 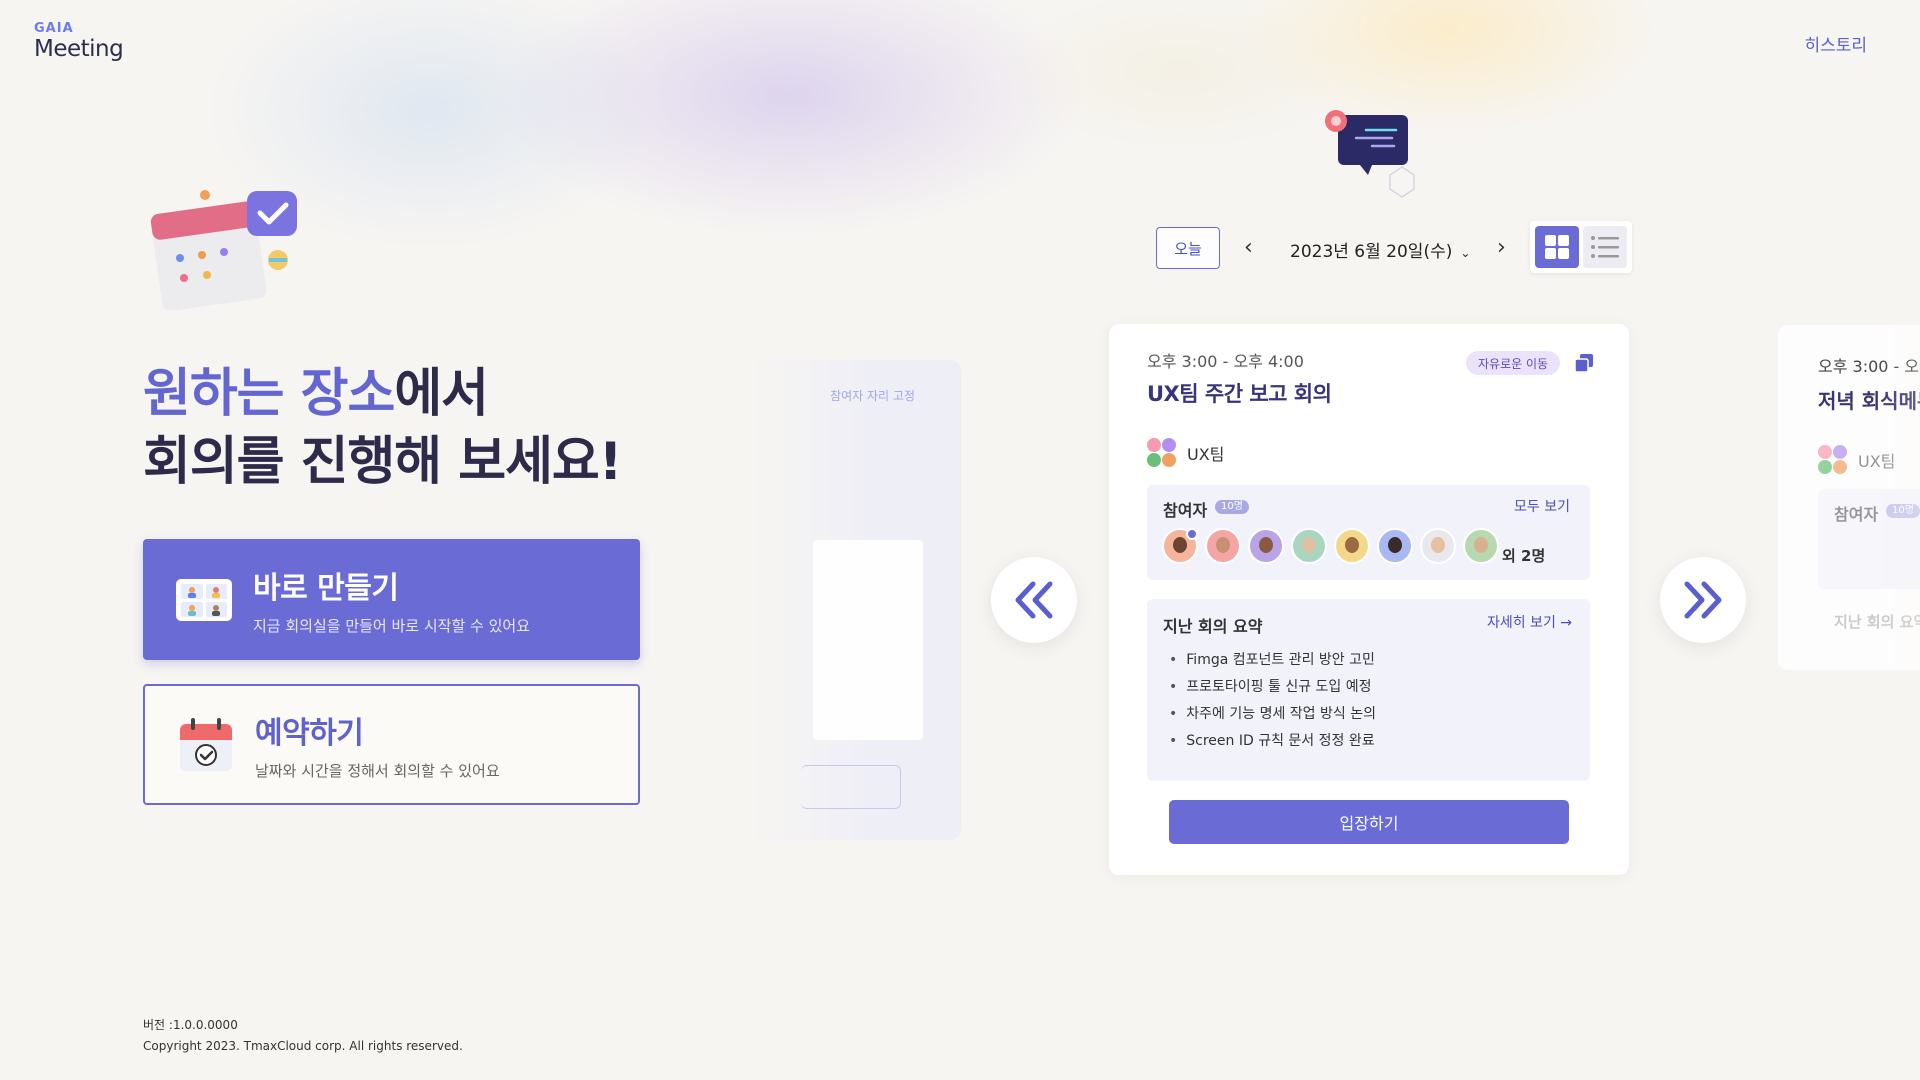 I want to click on participants-title: 참여자, so click(x=1185, y=510).